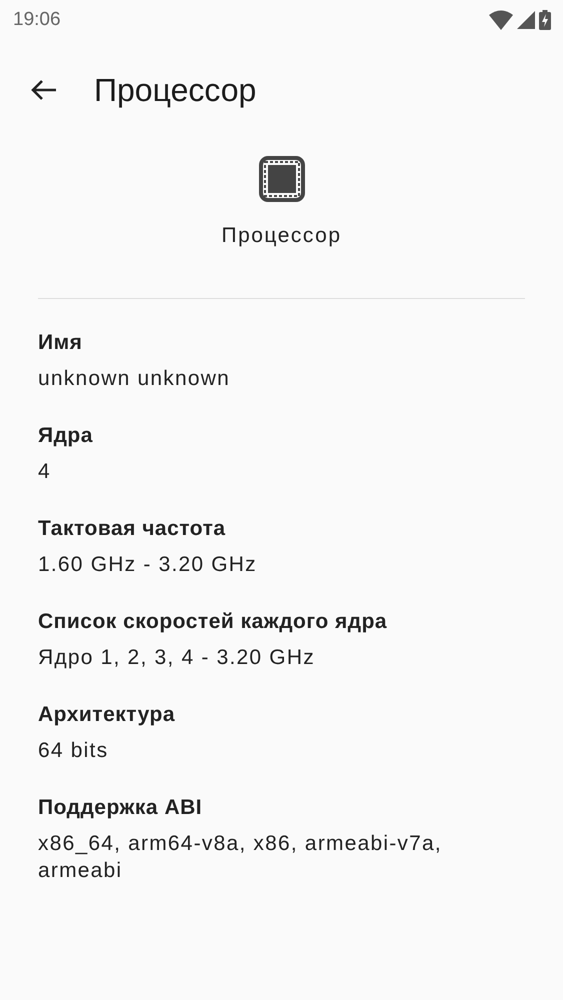 This screenshot has height=1000, width=563. I want to click on back-arrow-icon, so click(44, 90).